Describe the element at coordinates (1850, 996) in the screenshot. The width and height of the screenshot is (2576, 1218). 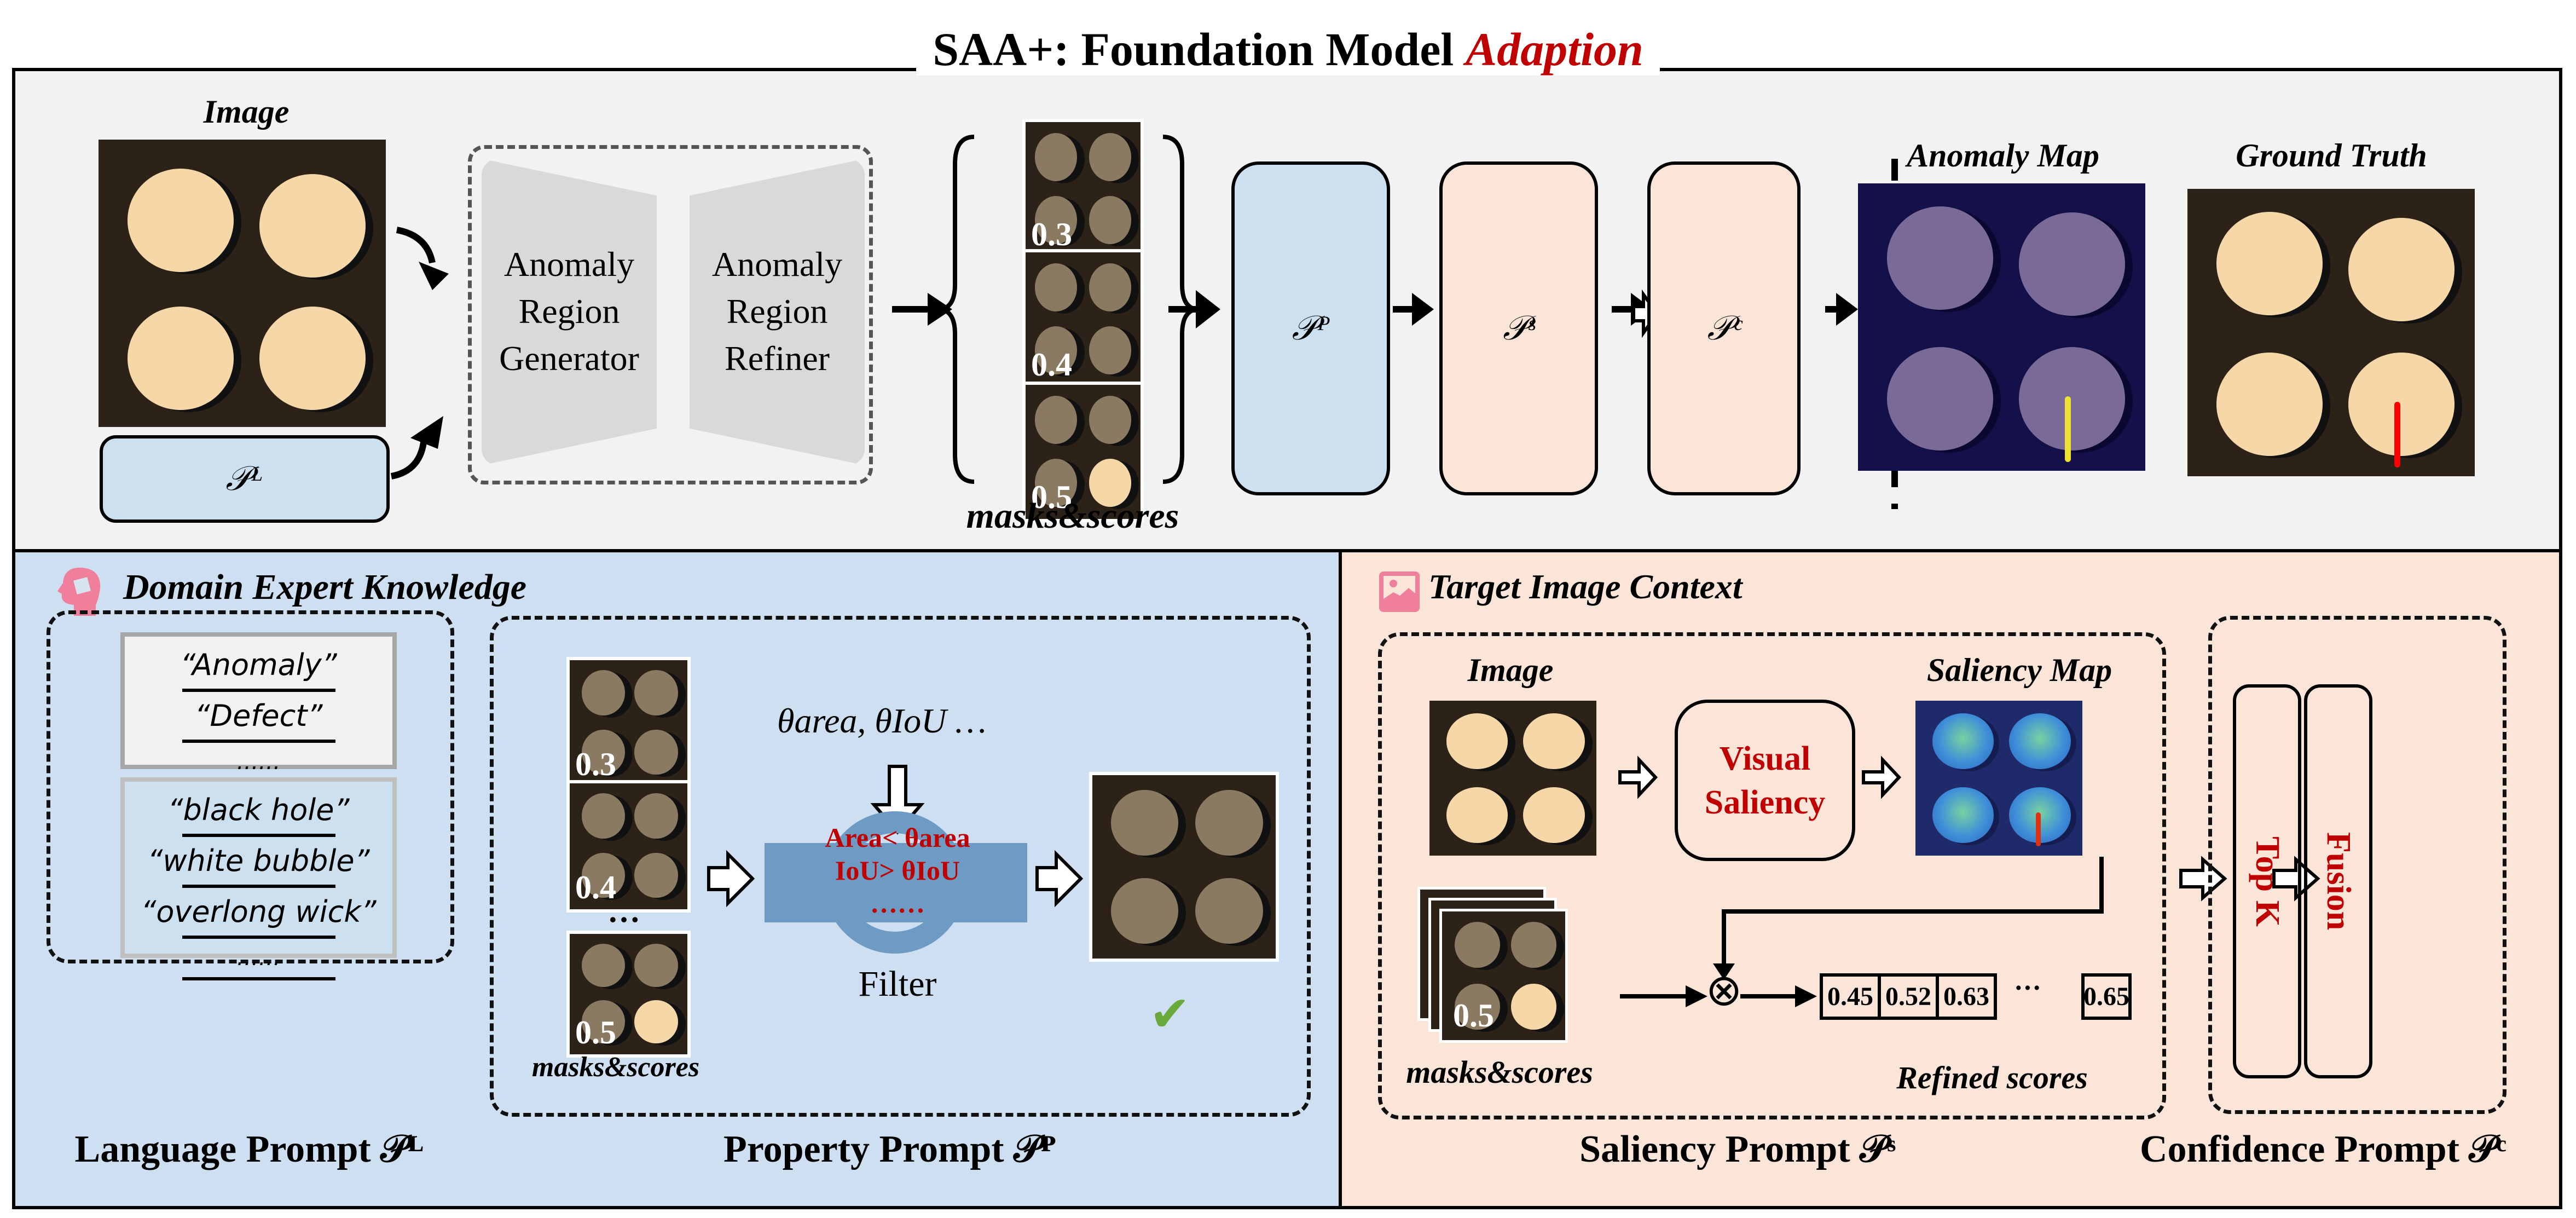
I see `refined-score-cell: 0.45` at that location.